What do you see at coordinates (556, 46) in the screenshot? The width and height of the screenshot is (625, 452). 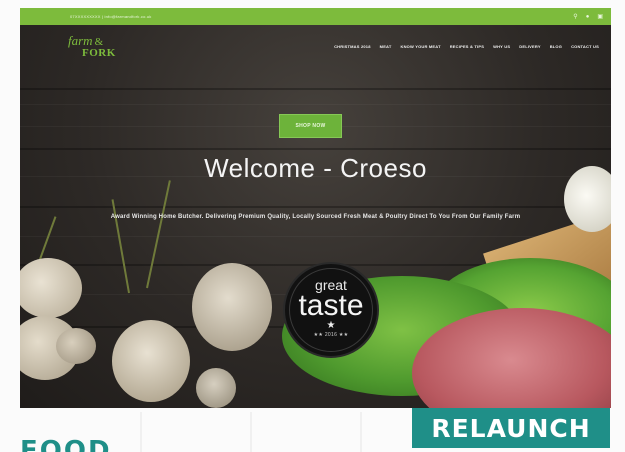 I see `nav-item-blog: BLOG` at bounding box center [556, 46].